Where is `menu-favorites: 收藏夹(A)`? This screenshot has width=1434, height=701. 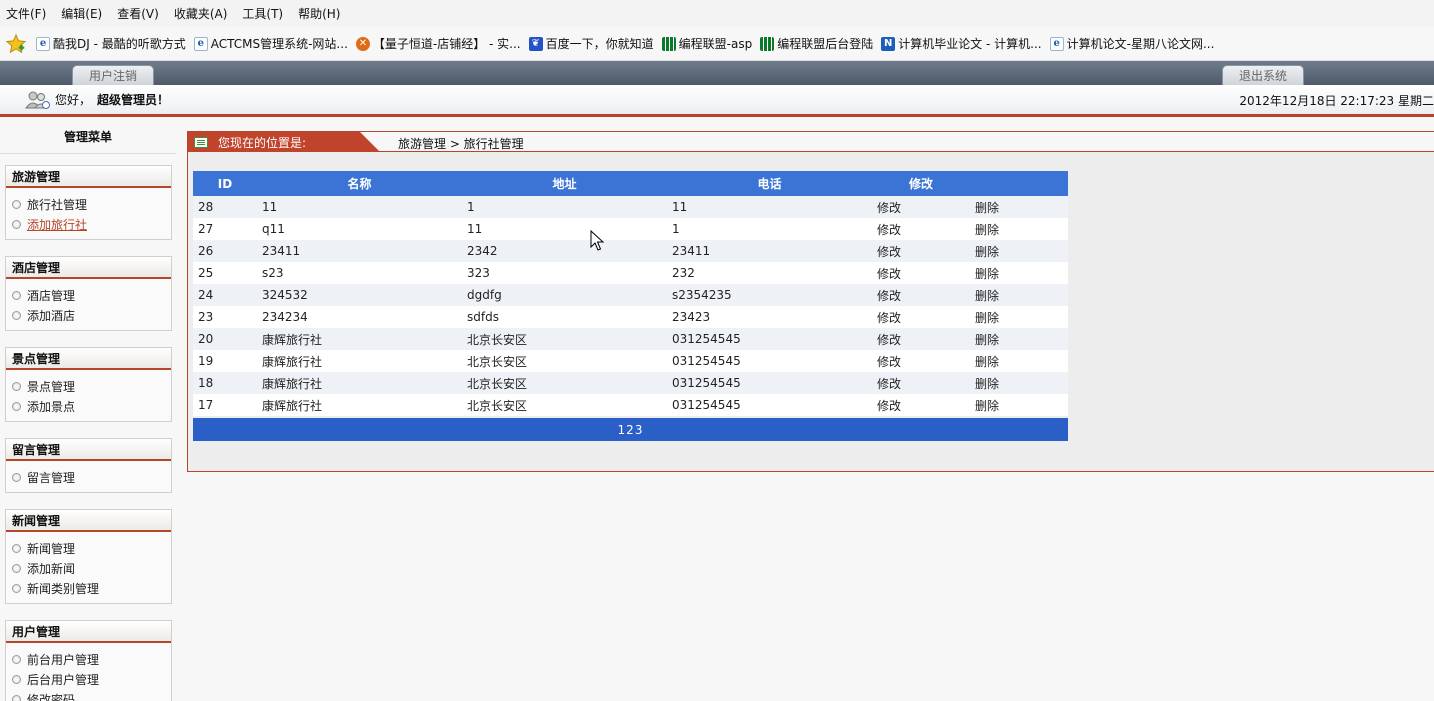 menu-favorites: 收藏夹(A) is located at coordinates (201, 13).